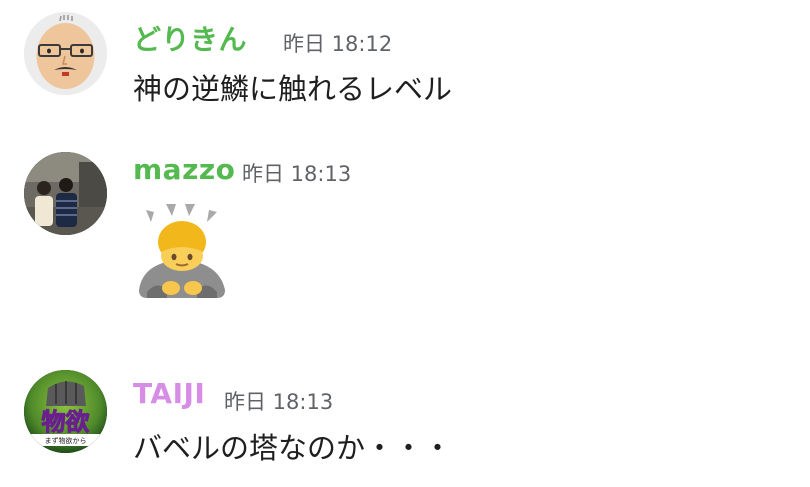 This screenshot has width=810, height=487. Describe the element at coordinates (293, 448) in the screenshot. I see `message-text: バベルの塔なのか・・・` at that location.